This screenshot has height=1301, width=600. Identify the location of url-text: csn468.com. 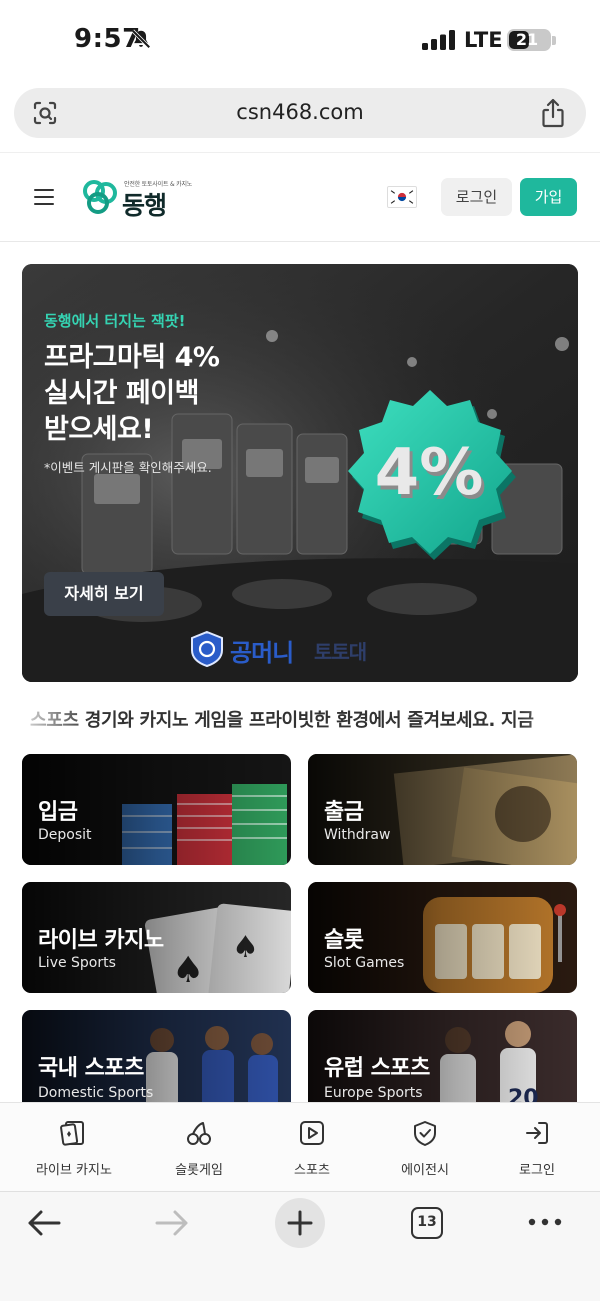
(300, 112).